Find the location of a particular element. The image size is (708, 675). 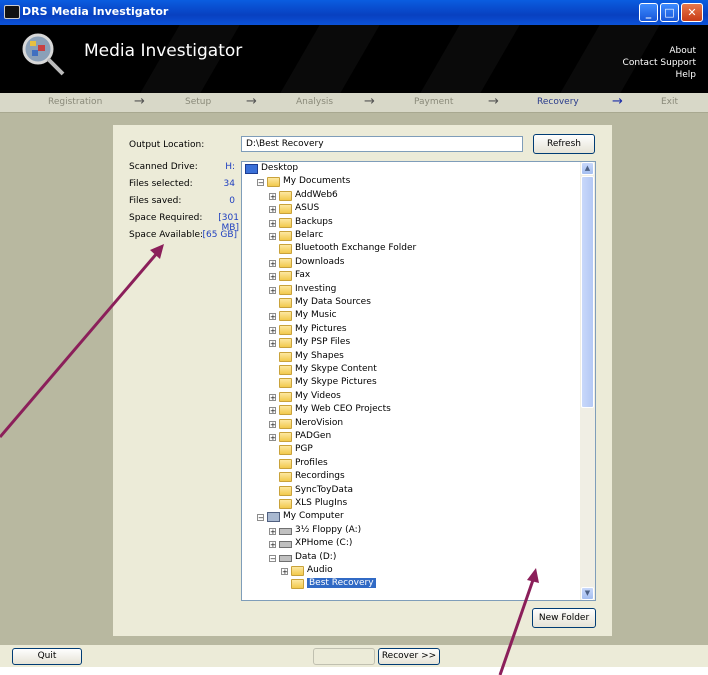

annotation-arrow-space is located at coordinates (80, 344).